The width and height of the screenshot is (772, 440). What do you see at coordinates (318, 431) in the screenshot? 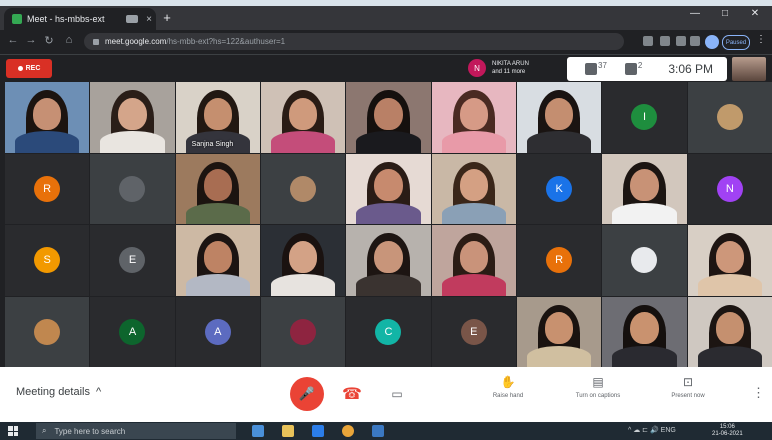
I see `edge-icon` at bounding box center [318, 431].